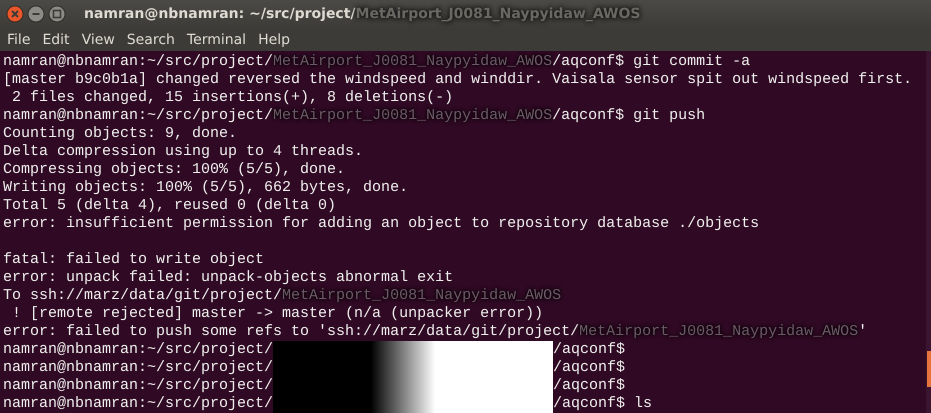 The height and width of the screenshot is (413, 931). I want to click on terminal-text: /aqconf$ git commit -a, so click(651, 62).